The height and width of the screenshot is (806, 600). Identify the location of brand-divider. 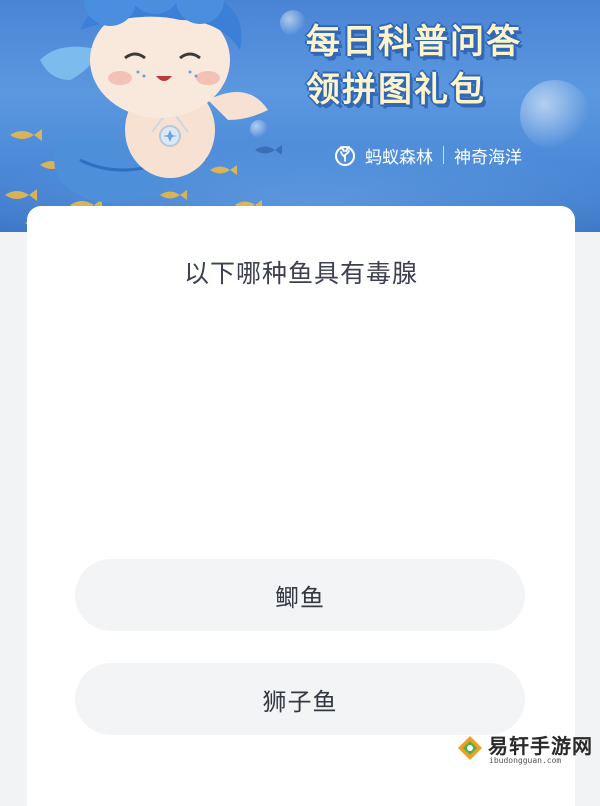
(443, 155).